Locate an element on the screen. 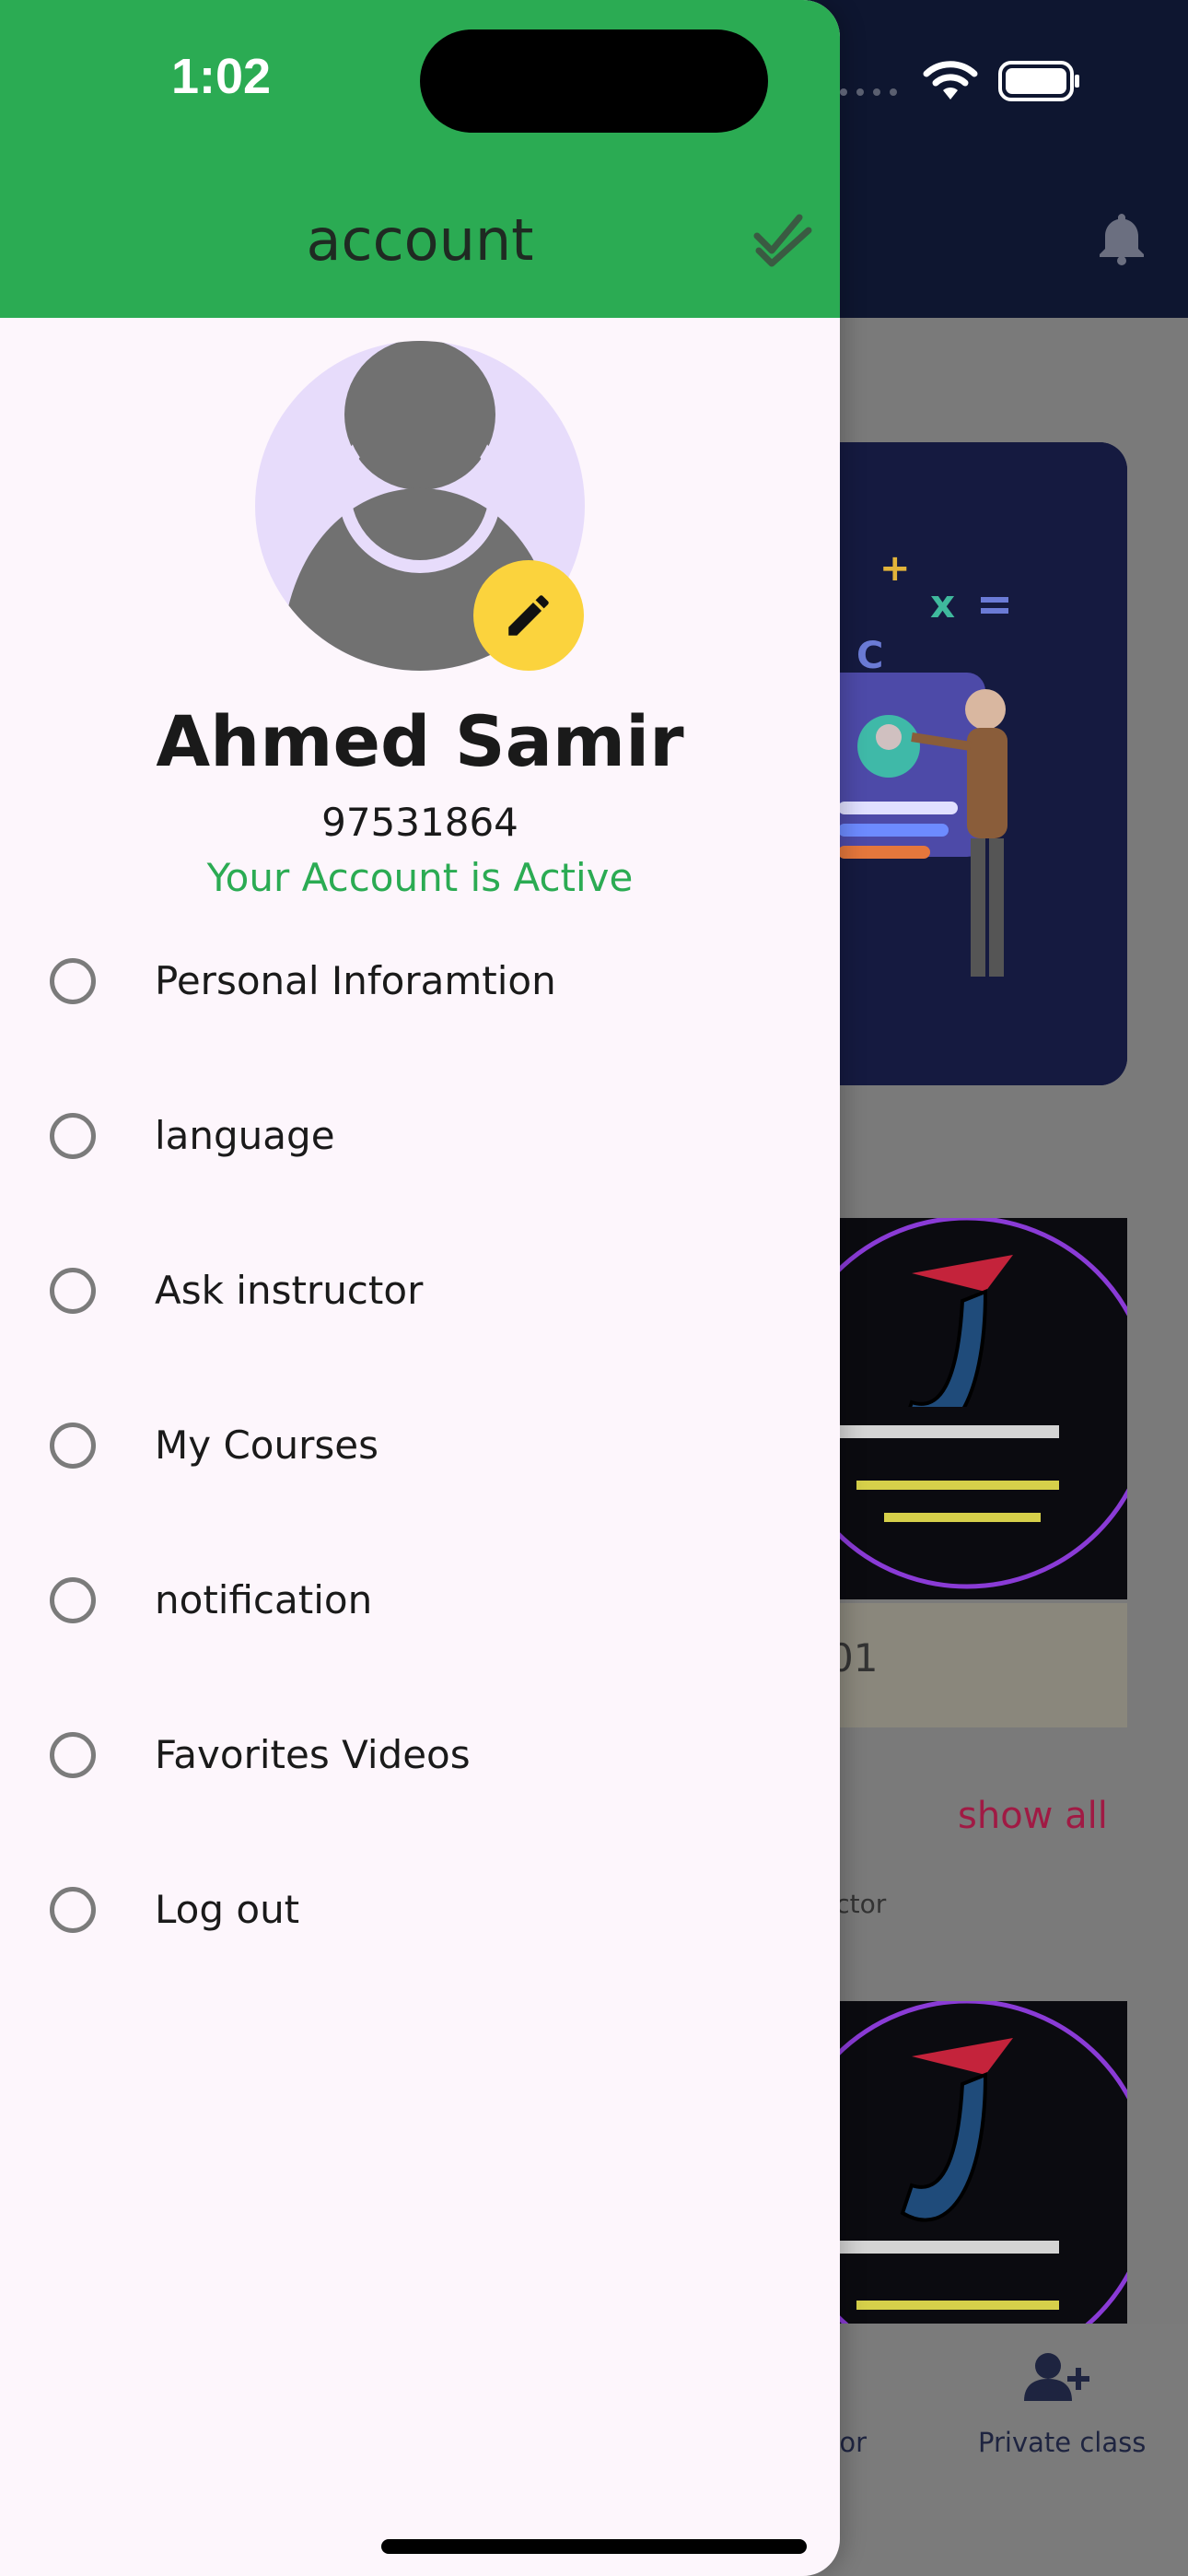 The width and height of the screenshot is (1188, 2576). wifi-icon is located at coordinates (951, 80).